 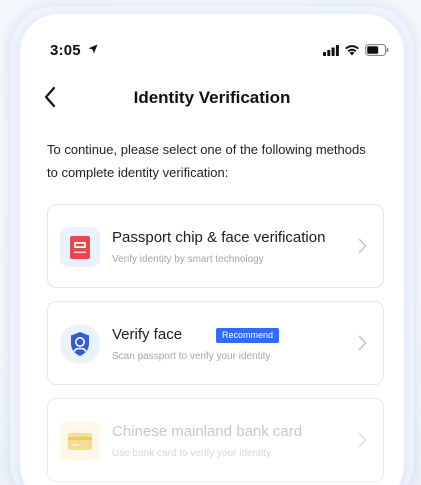 I want to click on option-subtitle: Verify identity by smart technology, so click(x=188, y=259).